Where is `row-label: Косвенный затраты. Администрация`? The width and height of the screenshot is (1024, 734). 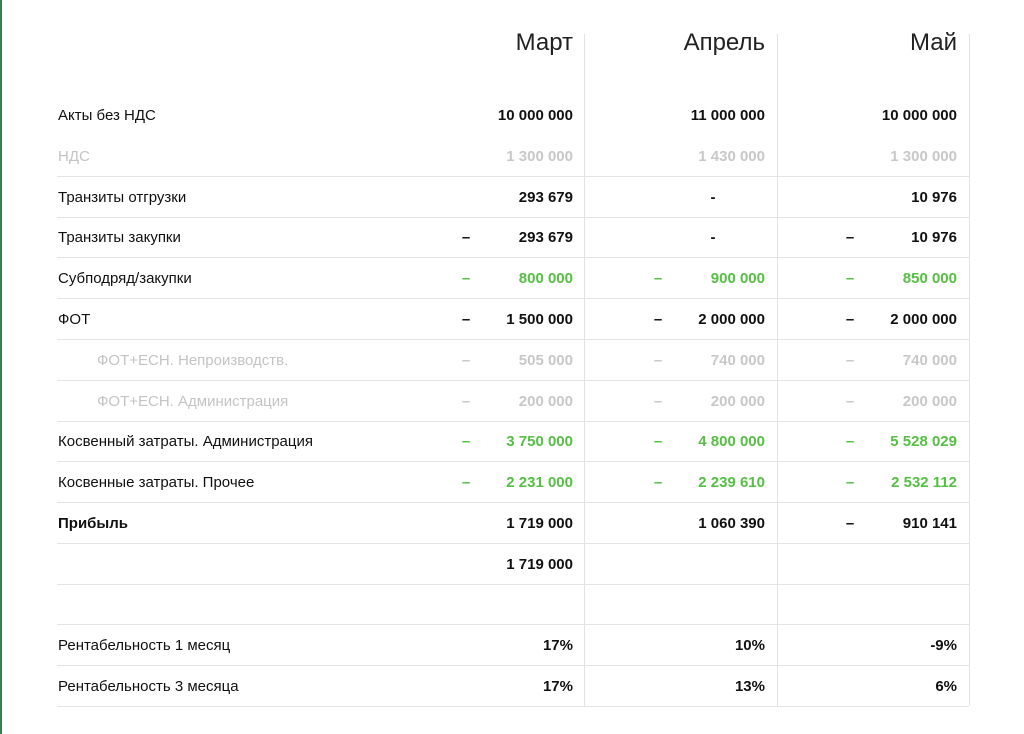
row-label: Косвенный затраты. Администрация is located at coordinates (185, 442).